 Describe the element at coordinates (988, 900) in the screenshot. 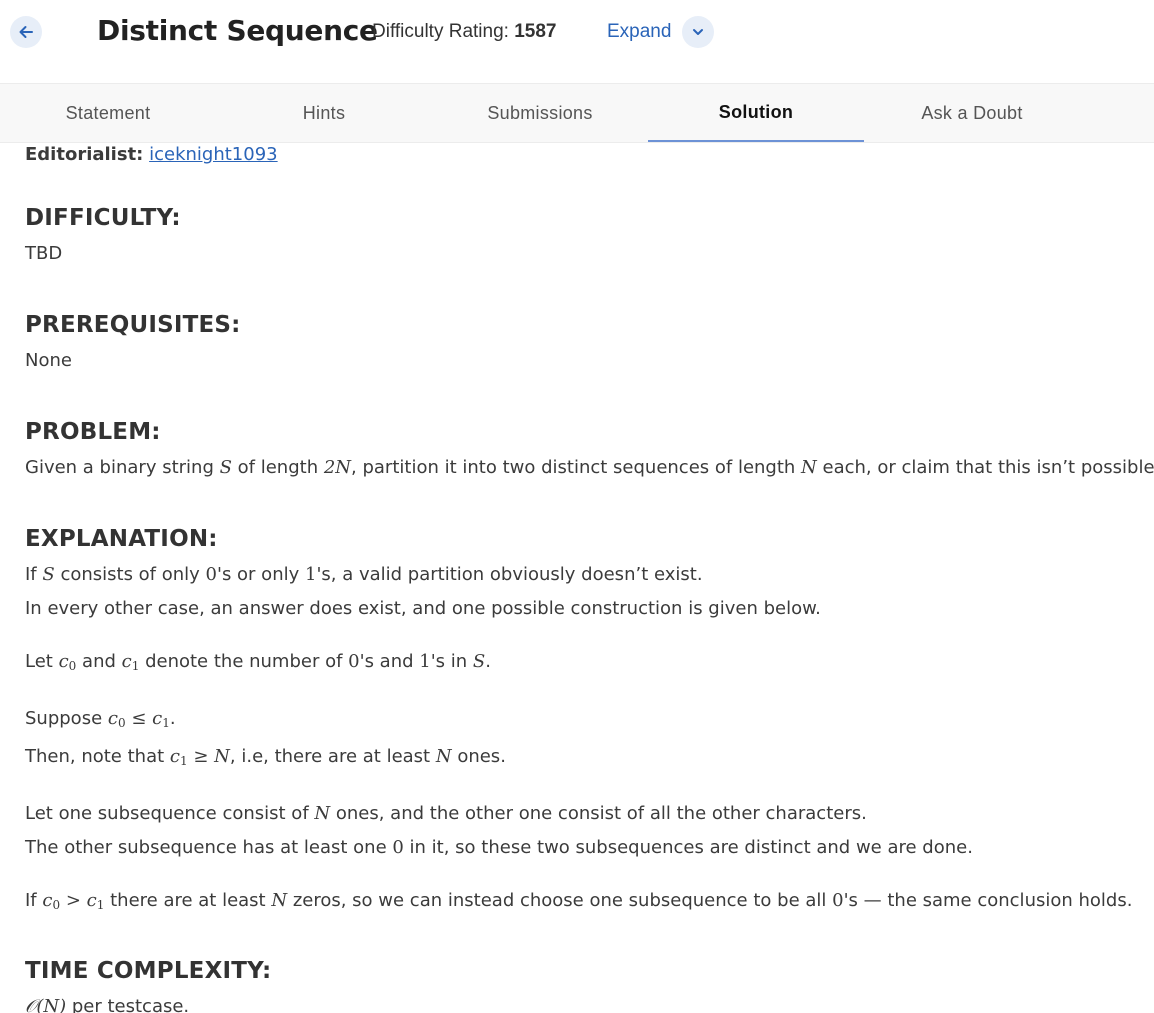

I see `text-part: 's — the same conclusion holds.` at that location.